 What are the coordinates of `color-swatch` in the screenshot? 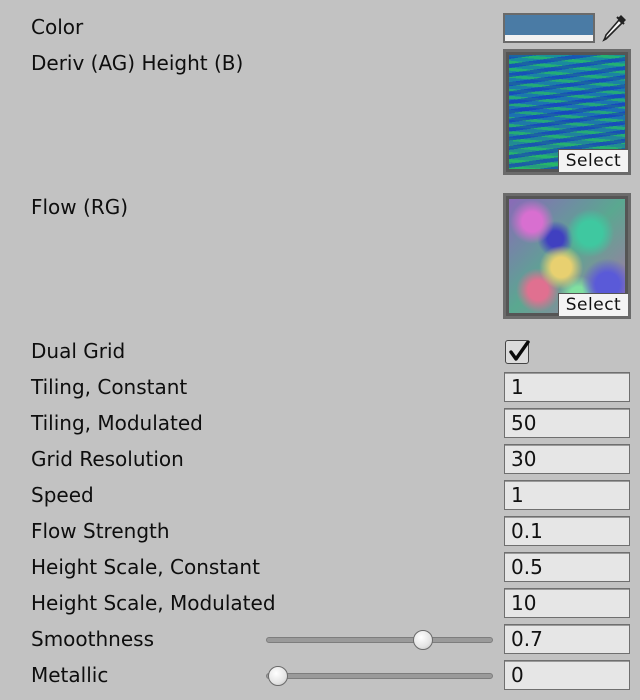 It's located at (549, 28).